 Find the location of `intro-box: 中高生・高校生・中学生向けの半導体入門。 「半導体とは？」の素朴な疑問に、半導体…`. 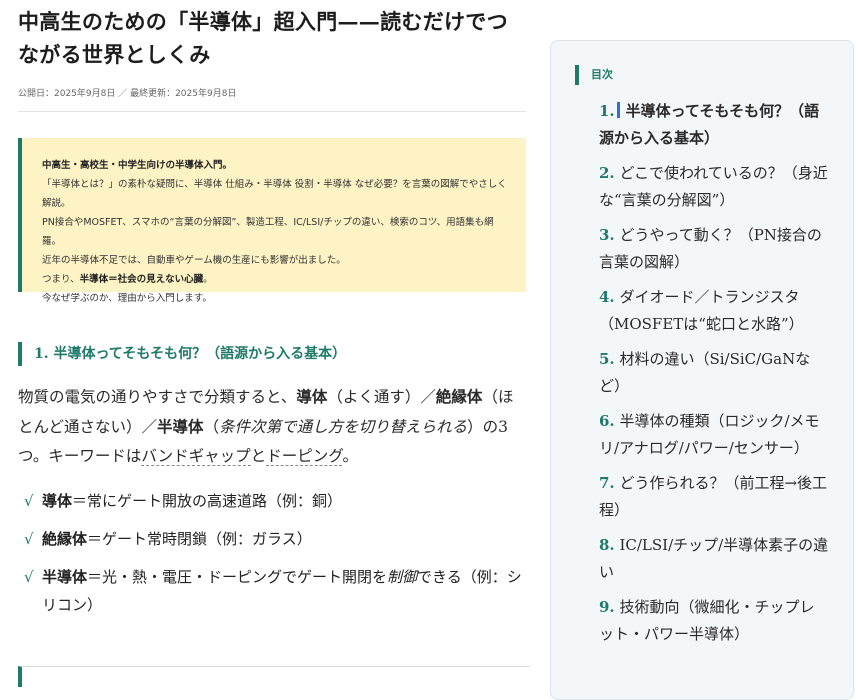

intro-box: 中高生・高校生・中学生向けの半導体入門。 「半導体とは？」の素朴な疑問に、半導体… is located at coordinates (272, 221).